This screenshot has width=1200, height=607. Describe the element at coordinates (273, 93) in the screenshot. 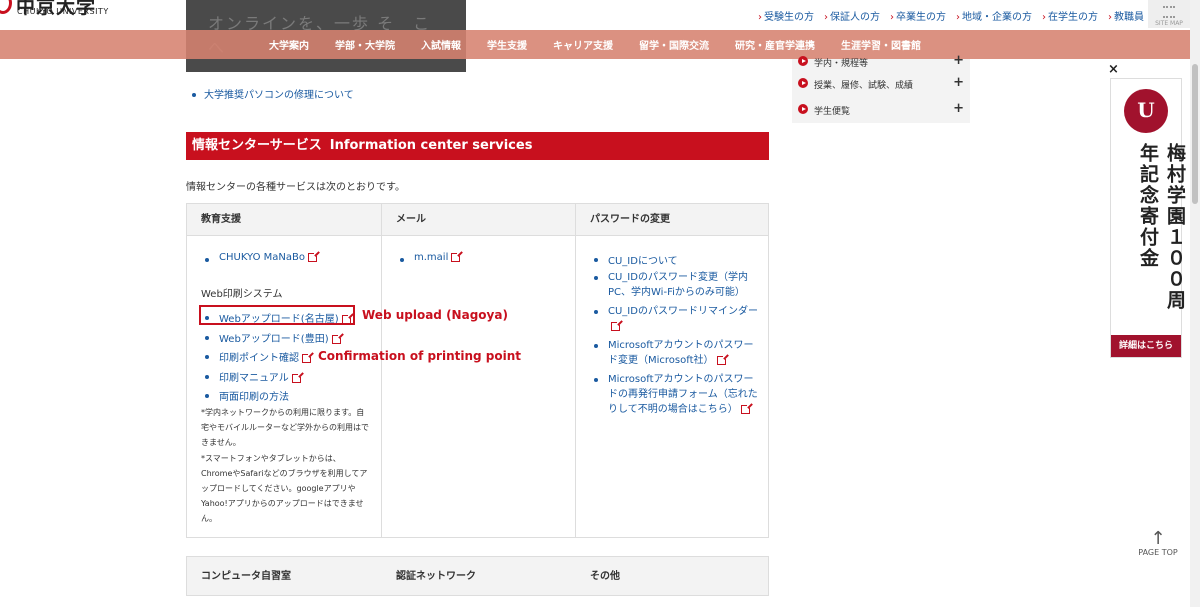

I see `pc-repair-link: 大学推奨パソコンの修理について` at that location.